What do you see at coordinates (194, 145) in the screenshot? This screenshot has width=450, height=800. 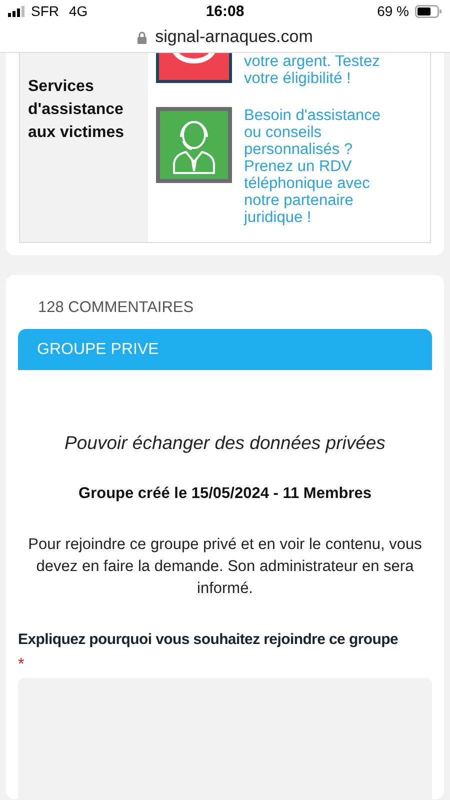 I see `support-agent-icon` at bounding box center [194, 145].